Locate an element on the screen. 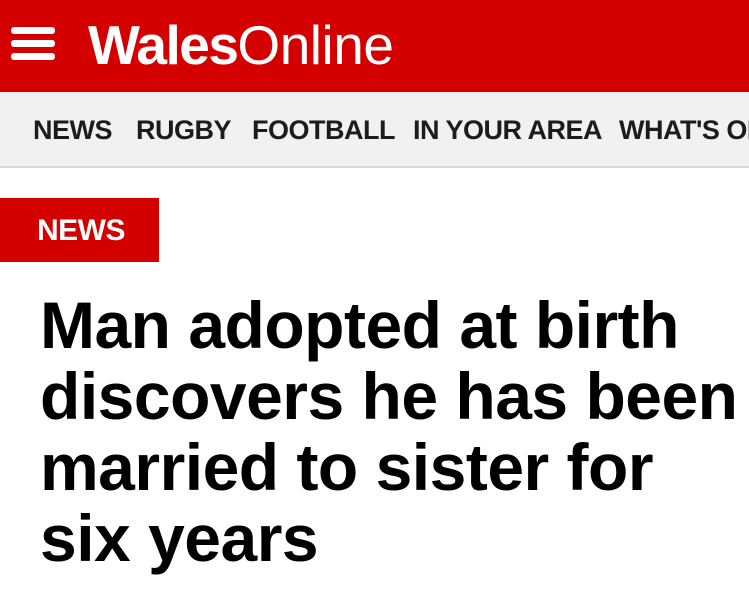 This screenshot has height=598, width=749. site-logo: WalesOnline is located at coordinates (241, 45).